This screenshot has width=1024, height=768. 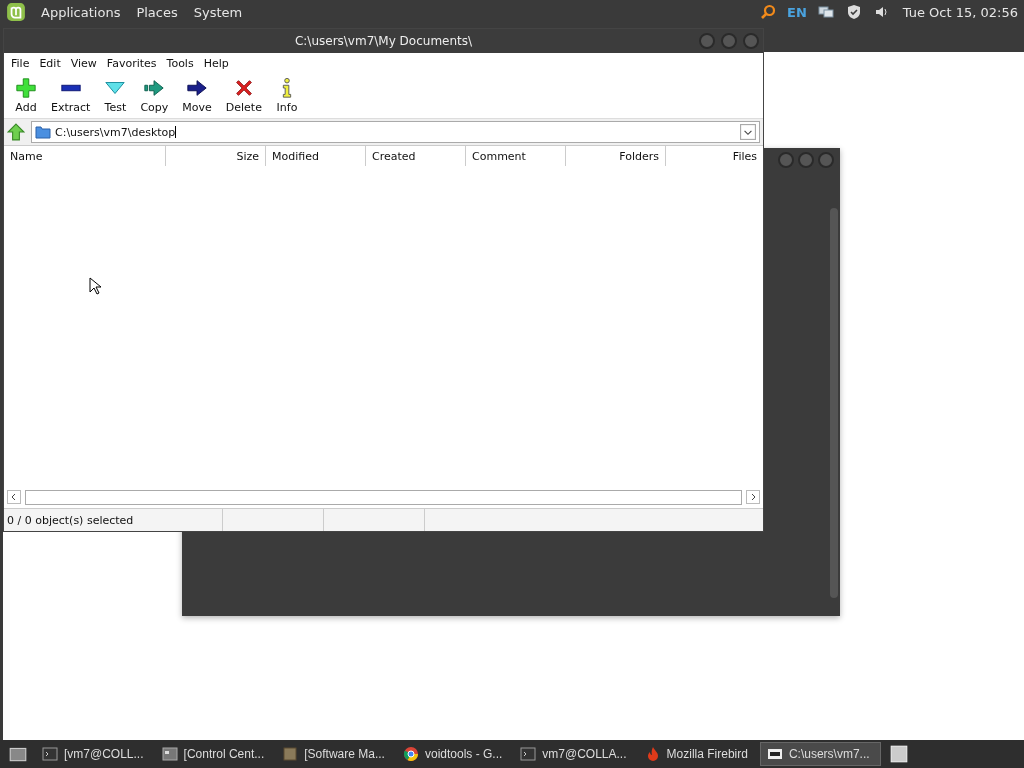 What do you see at coordinates (157, 12) in the screenshot?
I see `panel-menu: Places` at bounding box center [157, 12].